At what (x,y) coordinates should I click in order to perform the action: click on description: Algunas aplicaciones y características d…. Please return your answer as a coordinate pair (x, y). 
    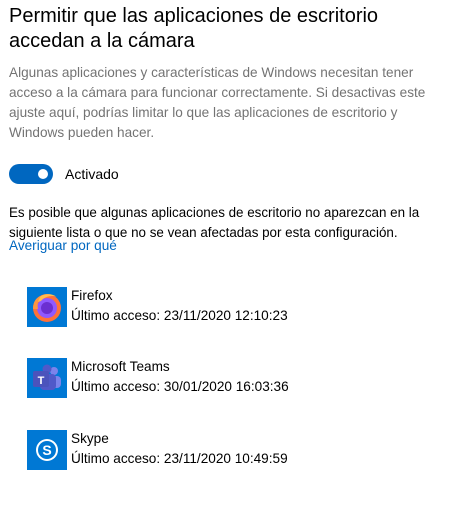
    Looking at the image, I should click on (217, 102).